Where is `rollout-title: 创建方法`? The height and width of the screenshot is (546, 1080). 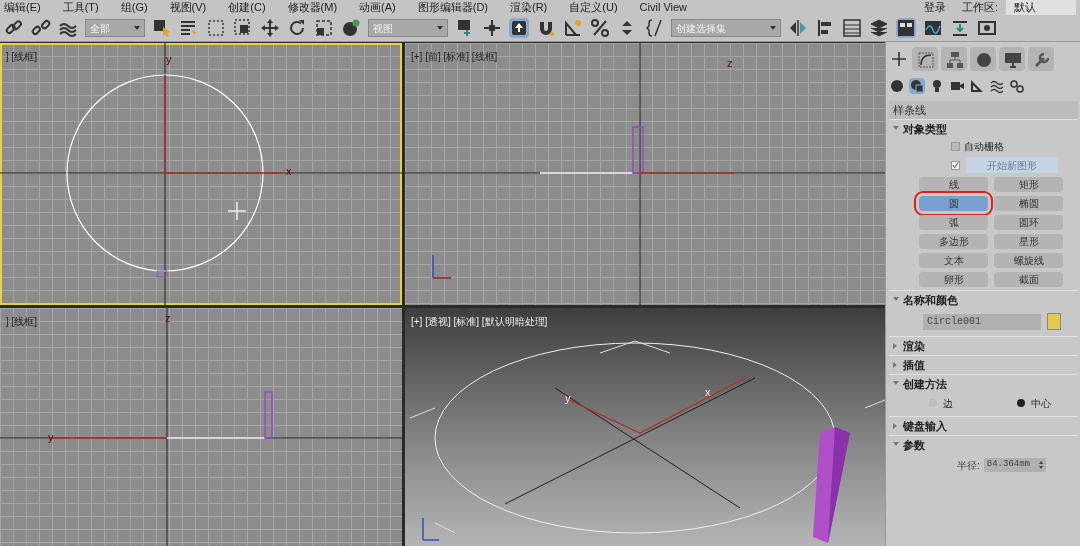 rollout-title: 创建方法 is located at coordinates (925, 384).